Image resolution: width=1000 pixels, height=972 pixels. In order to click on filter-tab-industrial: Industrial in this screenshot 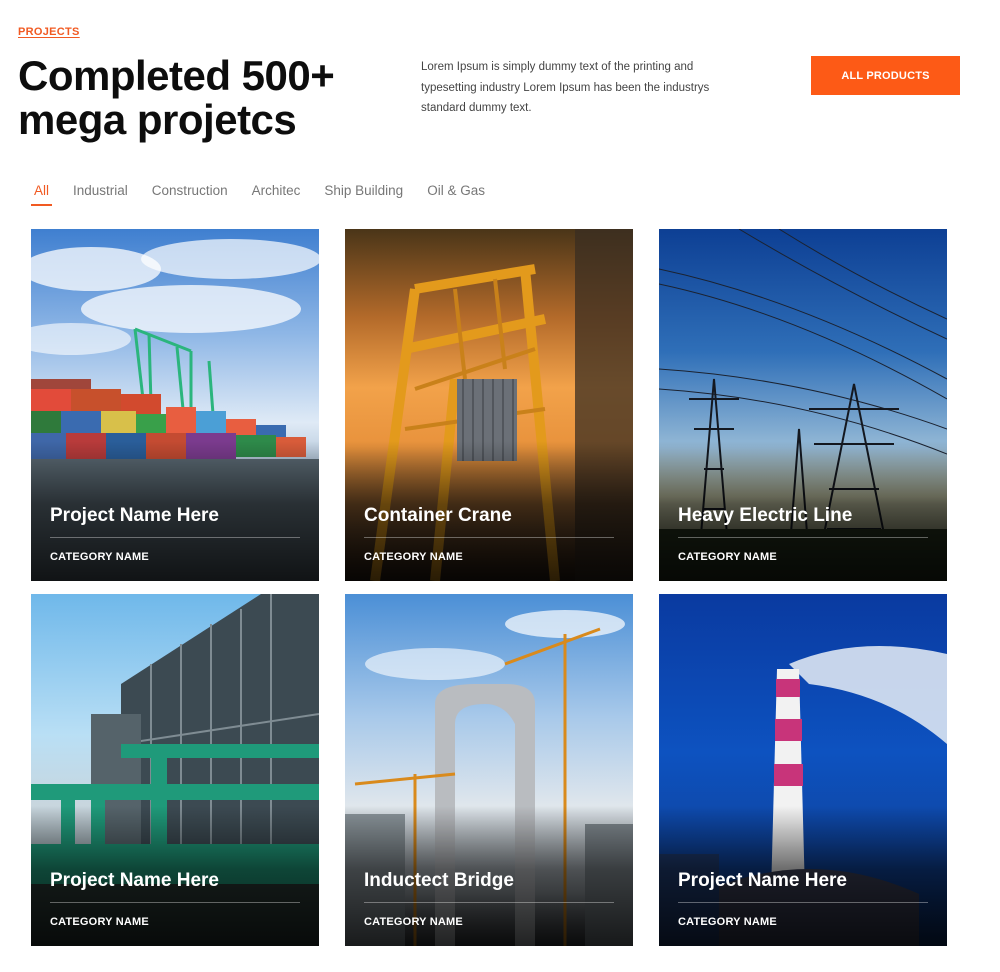, I will do `click(100, 194)`.